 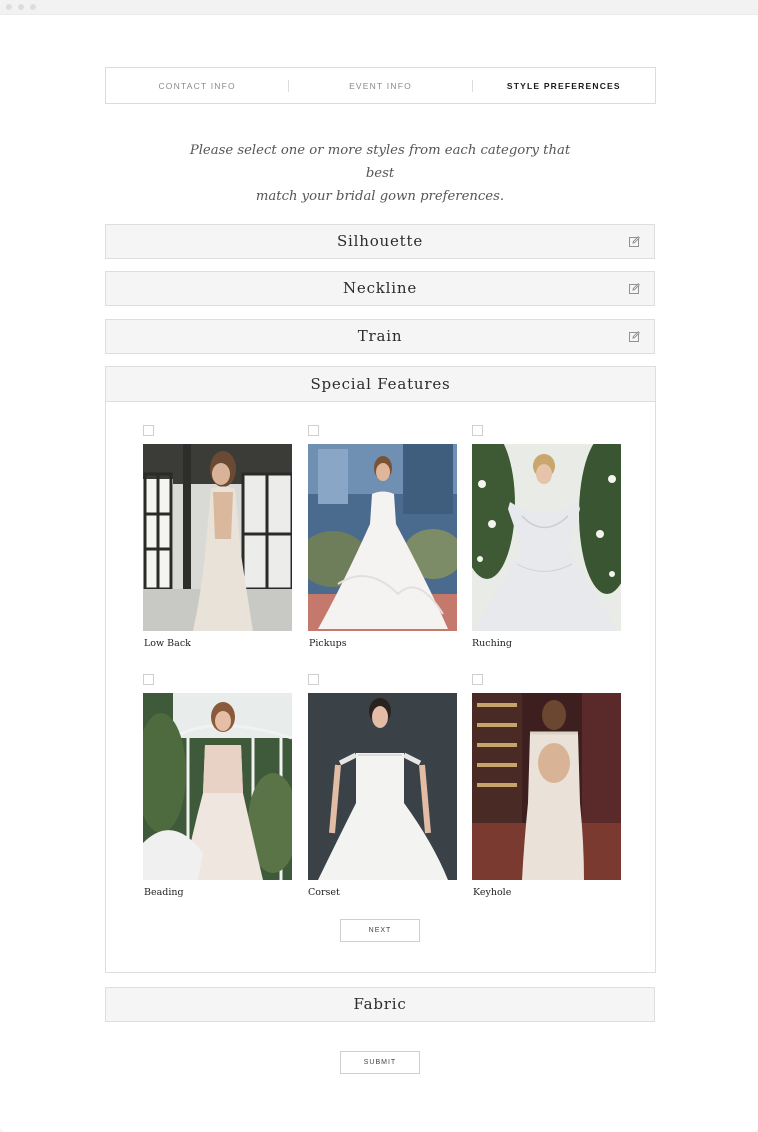 I want to click on section-title: Special Features, so click(x=380, y=384).